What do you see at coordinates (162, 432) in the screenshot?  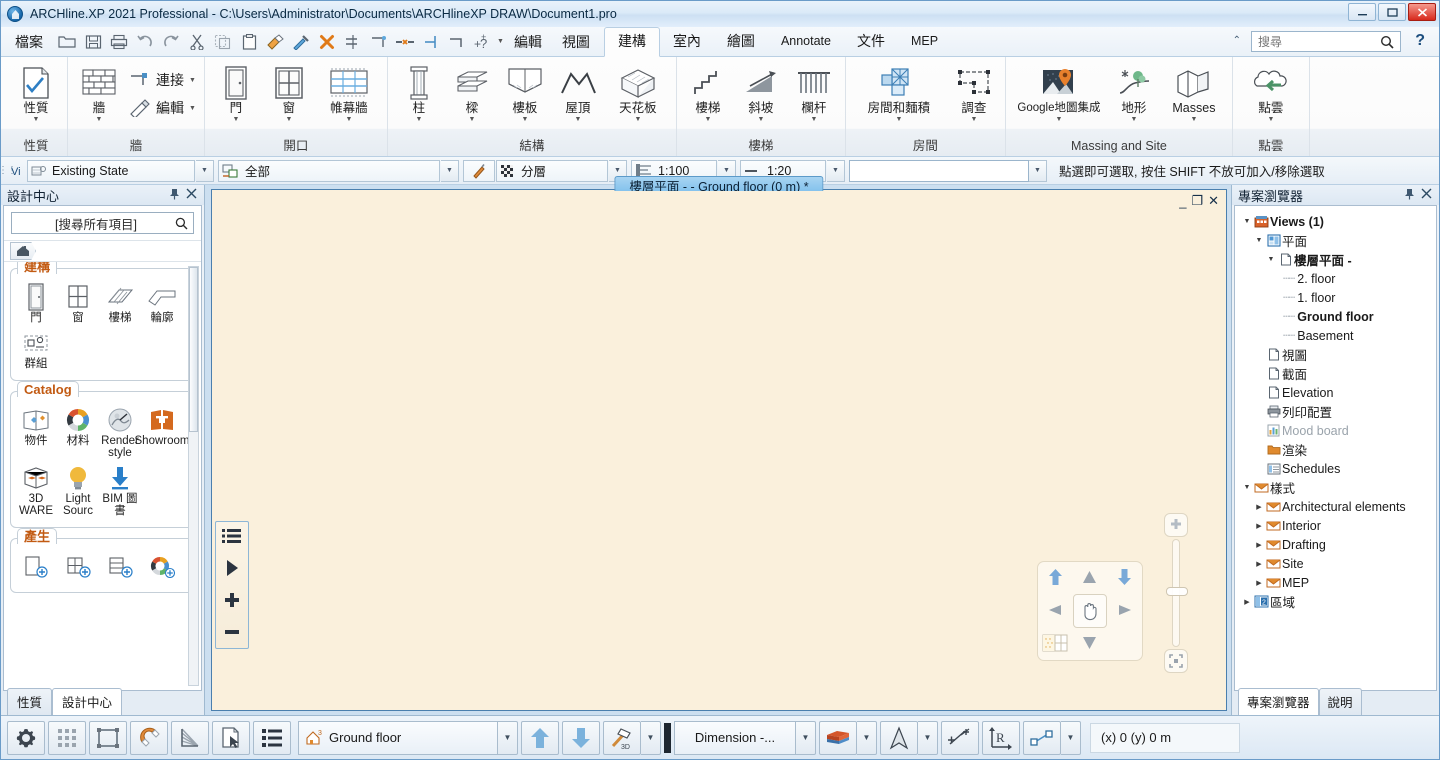 I see `dc-item-showroom: Showroom` at bounding box center [162, 432].